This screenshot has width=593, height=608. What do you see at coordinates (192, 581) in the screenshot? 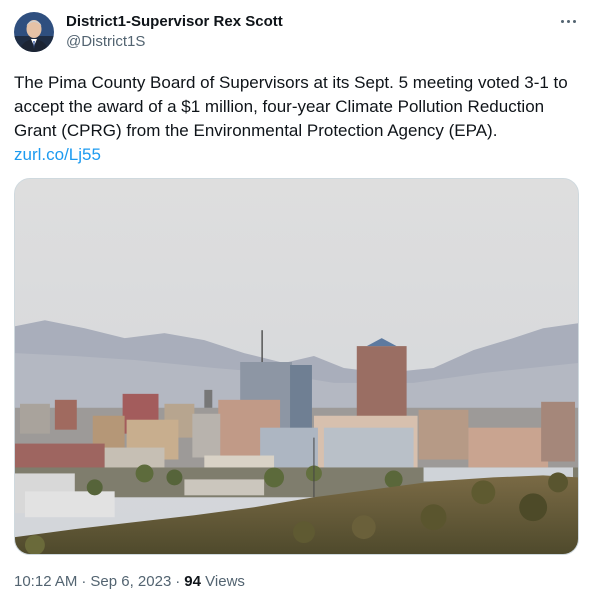
I see `views-count: 94` at bounding box center [192, 581].